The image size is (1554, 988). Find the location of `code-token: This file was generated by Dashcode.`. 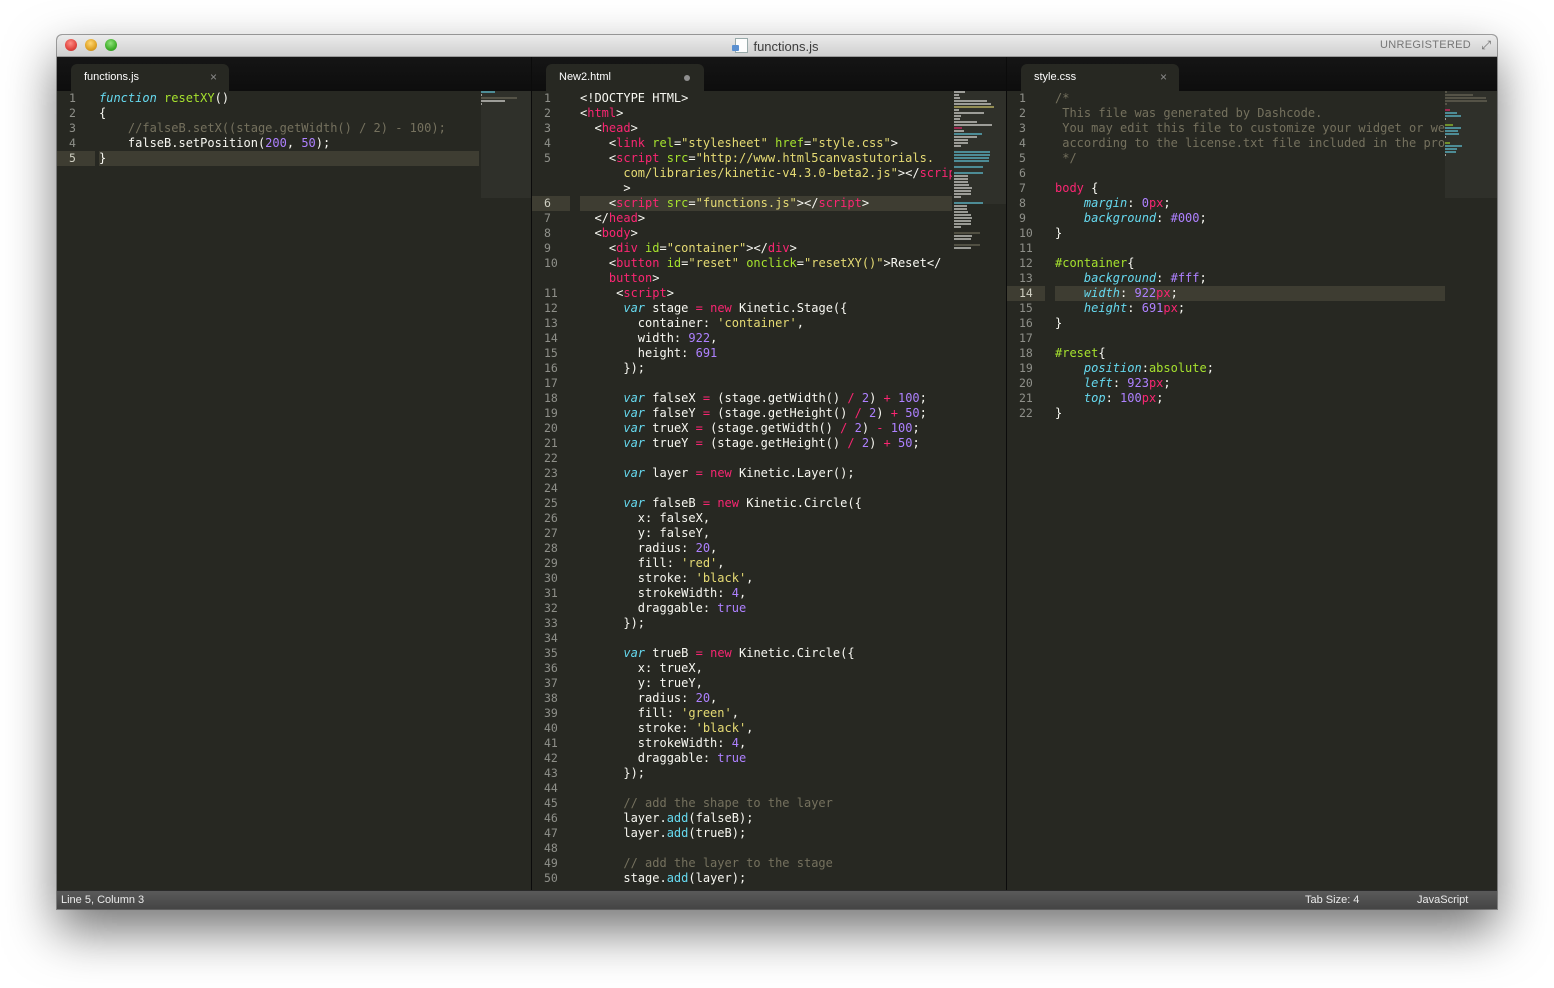

code-token: This file was generated by Dashcode. is located at coordinates (1189, 113).